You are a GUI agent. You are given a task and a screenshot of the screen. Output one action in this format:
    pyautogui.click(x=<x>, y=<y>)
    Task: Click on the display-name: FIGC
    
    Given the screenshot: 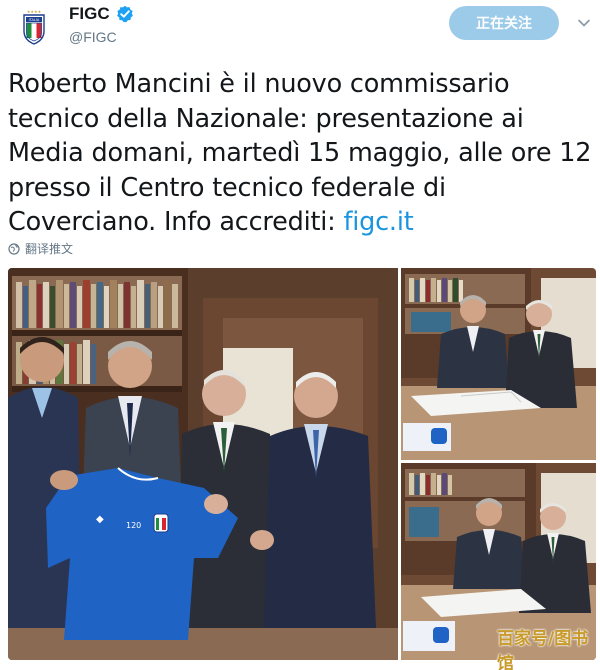 What is the action you would take?
    pyautogui.click(x=89, y=14)
    